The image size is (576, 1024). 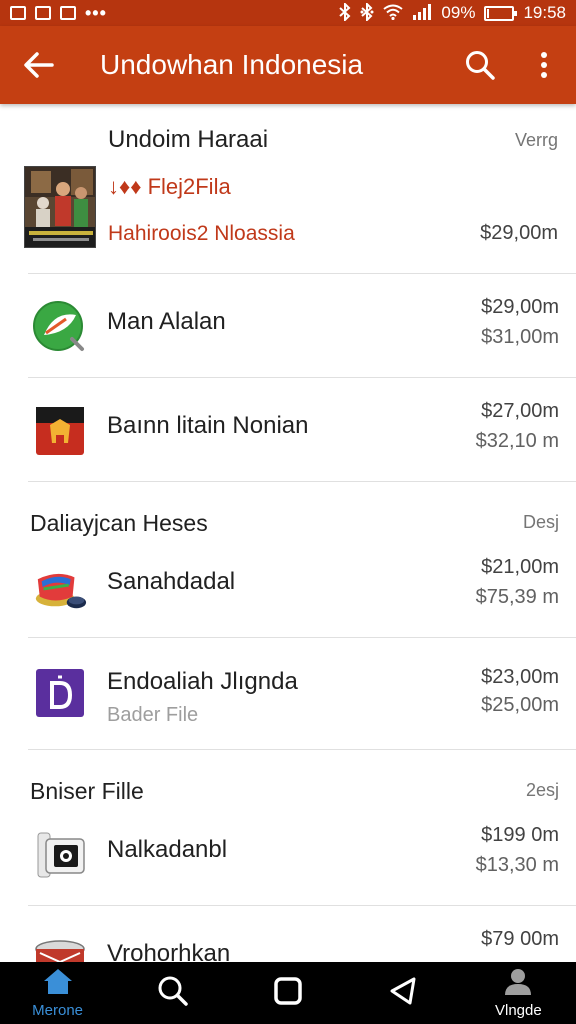 I want to click on green-leaf-icon, so click(x=60, y=327).